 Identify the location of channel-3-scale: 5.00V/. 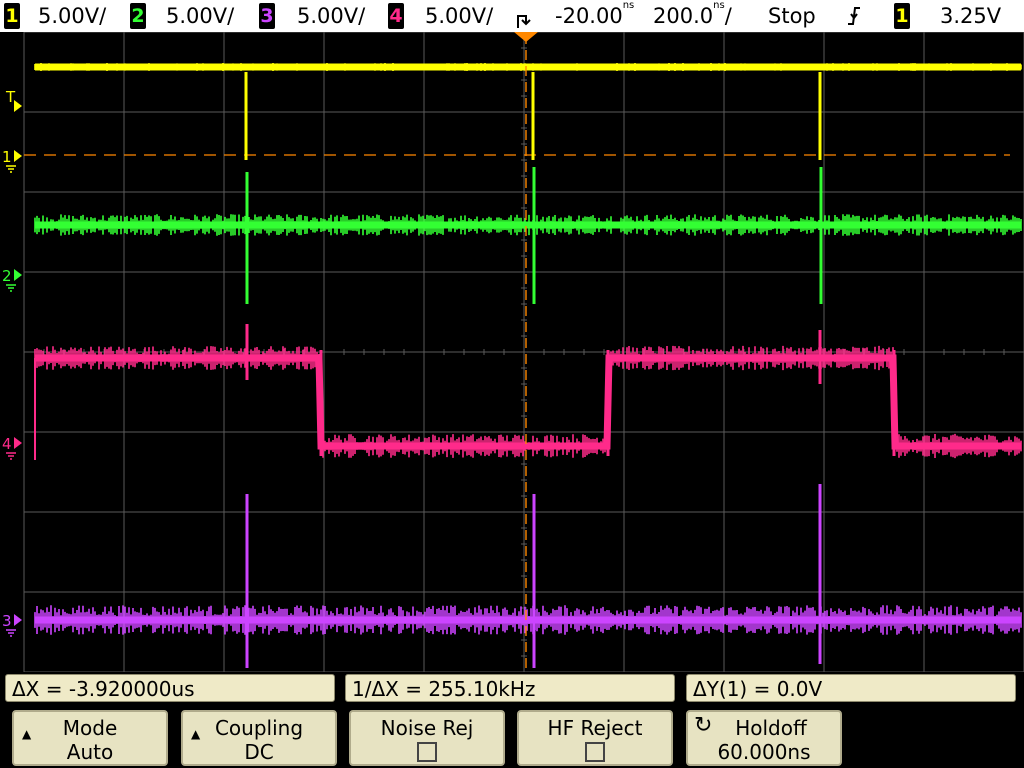
(331, 16).